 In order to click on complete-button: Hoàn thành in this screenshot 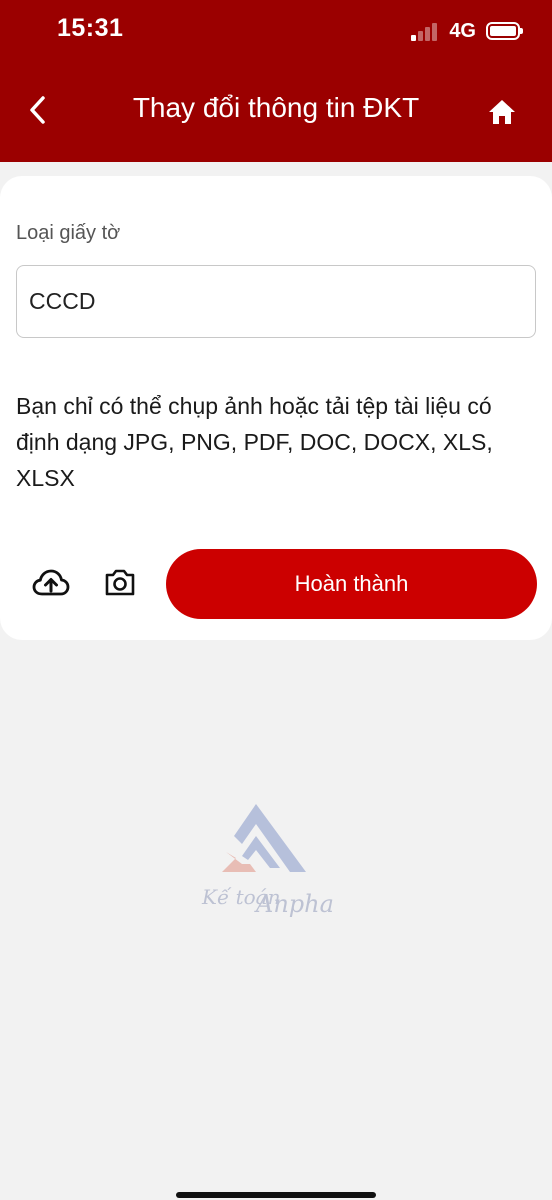, I will do `click(351, 584)`.